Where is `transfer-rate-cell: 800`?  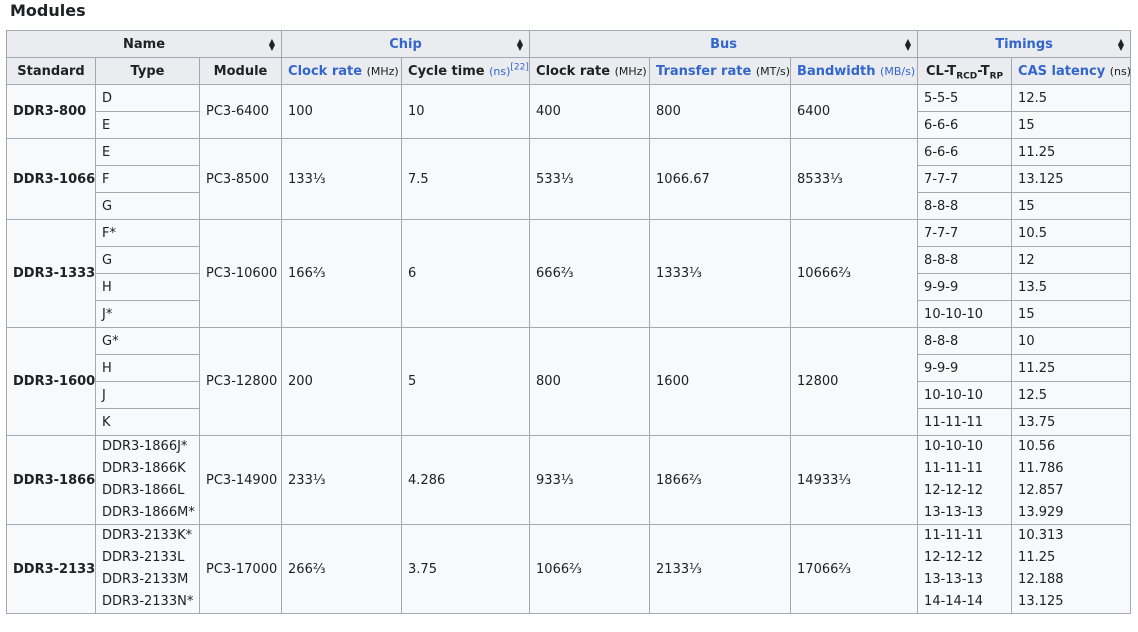
transfer-rate-cell: 800 is located at coordinates (720, 111).